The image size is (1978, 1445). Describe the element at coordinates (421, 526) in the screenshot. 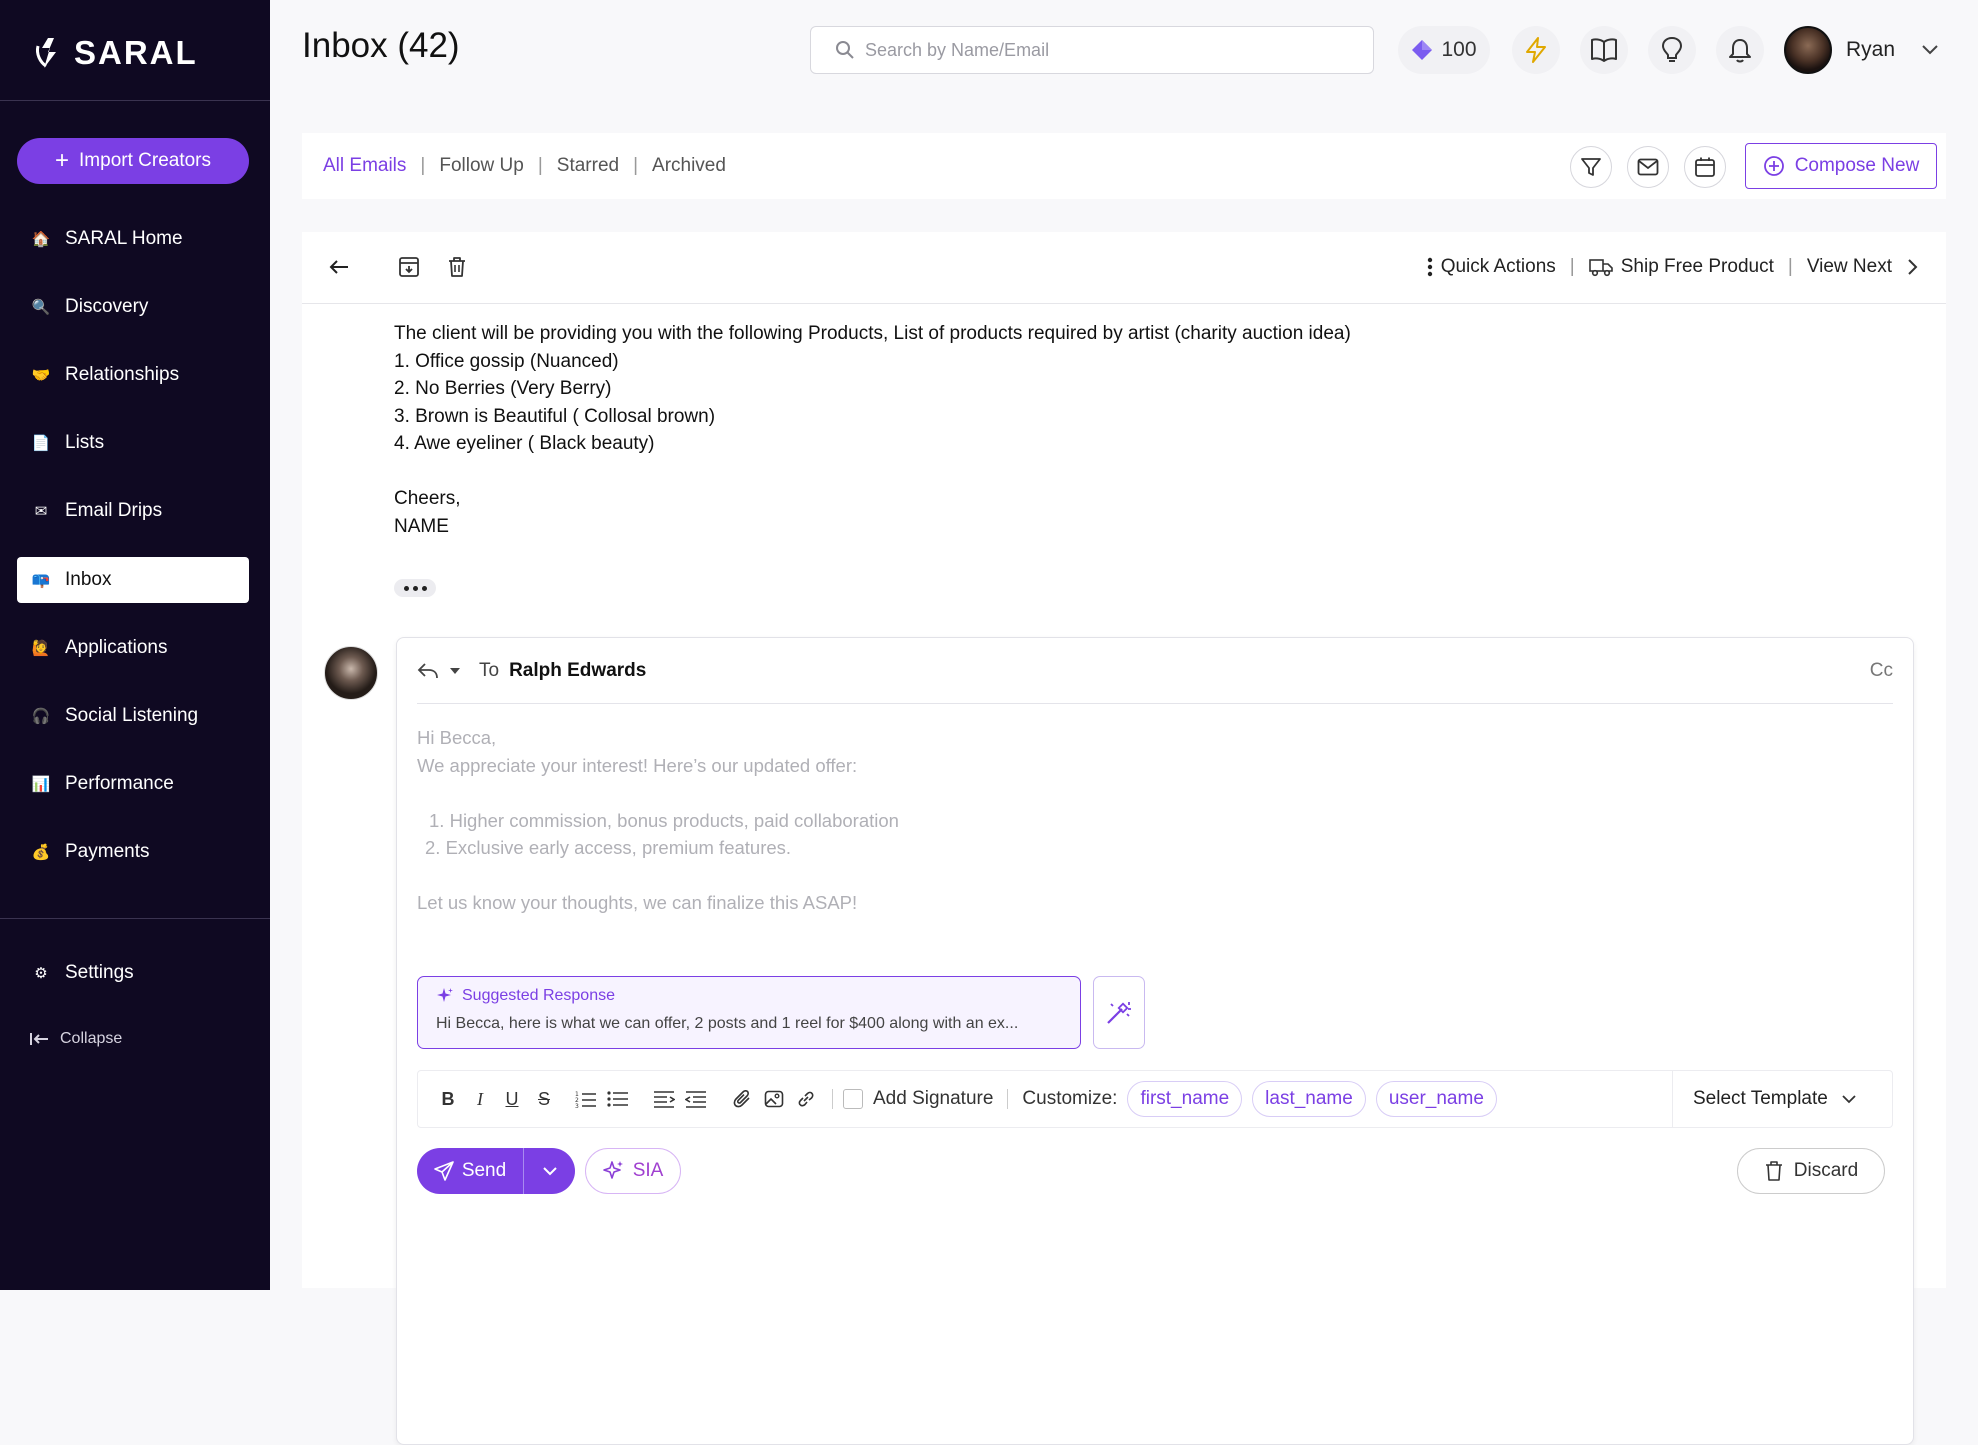

I see `email-body-line: NAME` at that location.